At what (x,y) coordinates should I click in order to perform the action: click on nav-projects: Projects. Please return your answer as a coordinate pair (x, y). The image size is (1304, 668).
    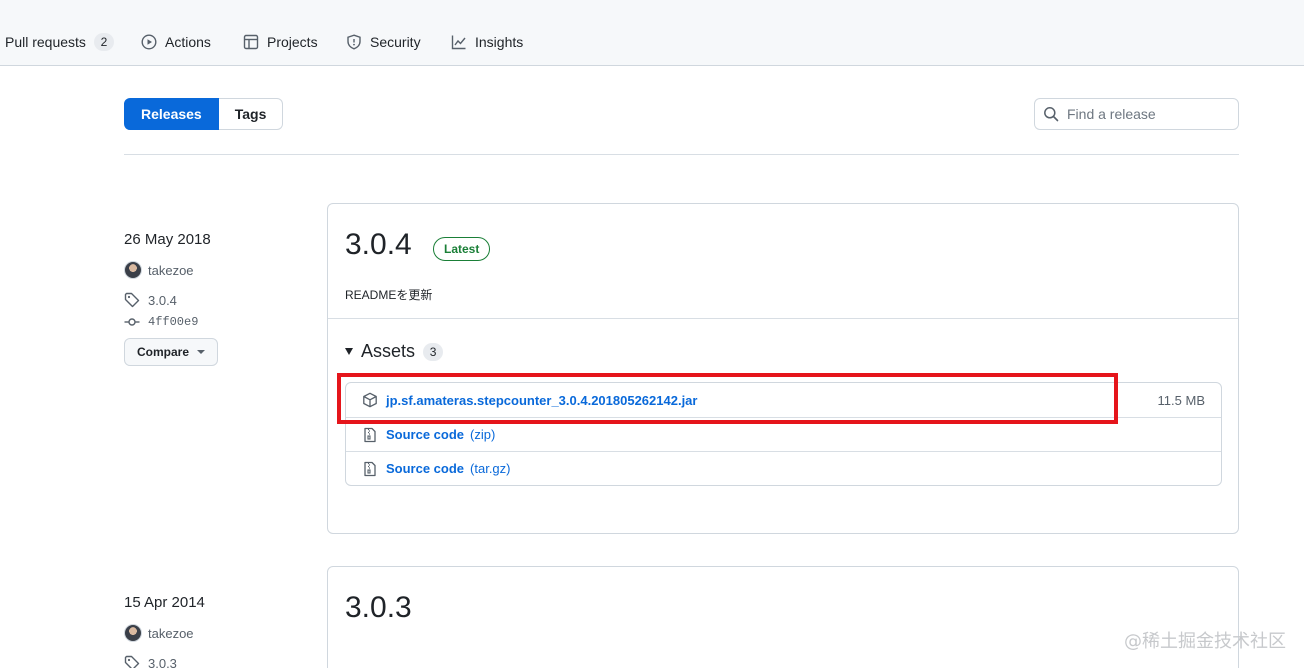
    Looking at the image, I should click on (280, 42).